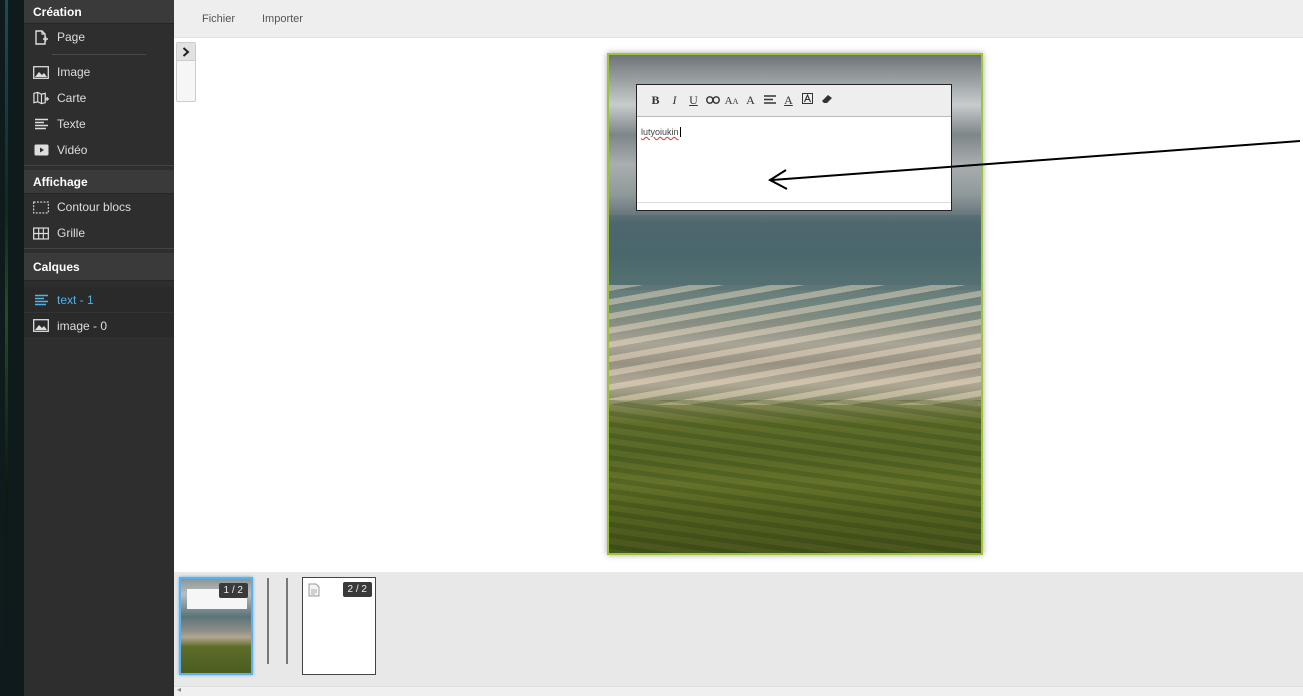  What do you see at coordinates (71, 124) in the screenshot?
I see `sidebar-item-label: Texte` at bounding box center [71, 124].